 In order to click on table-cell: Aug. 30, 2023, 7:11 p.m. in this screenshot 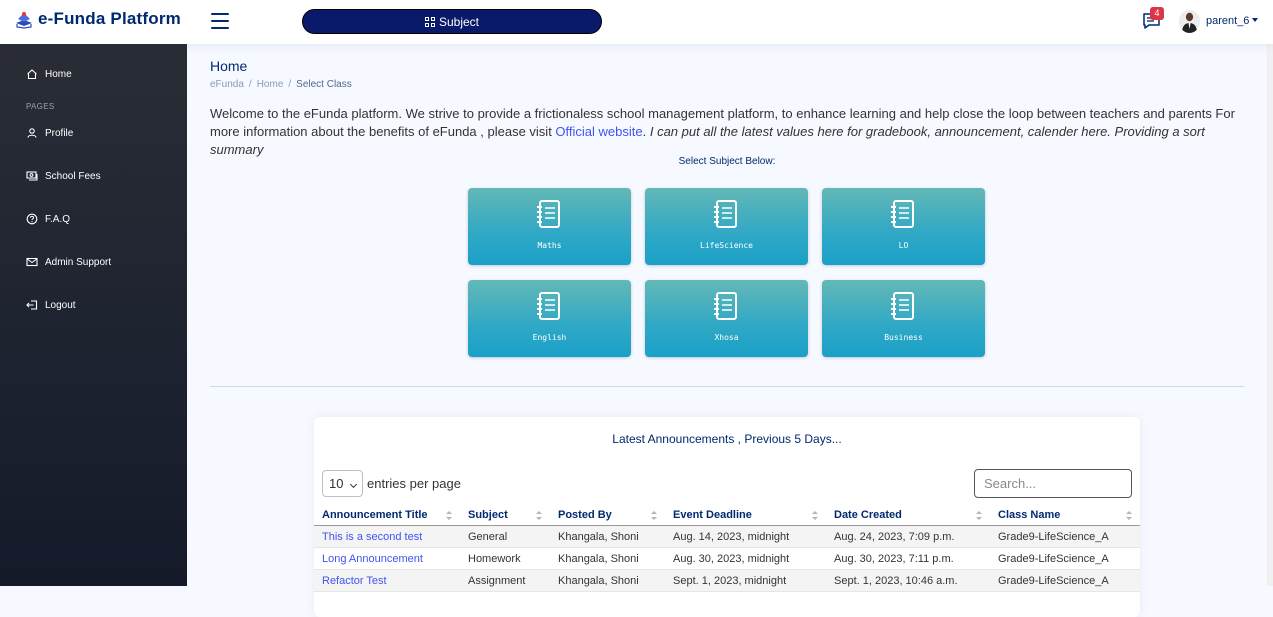, I will do `click(908, 558)`.